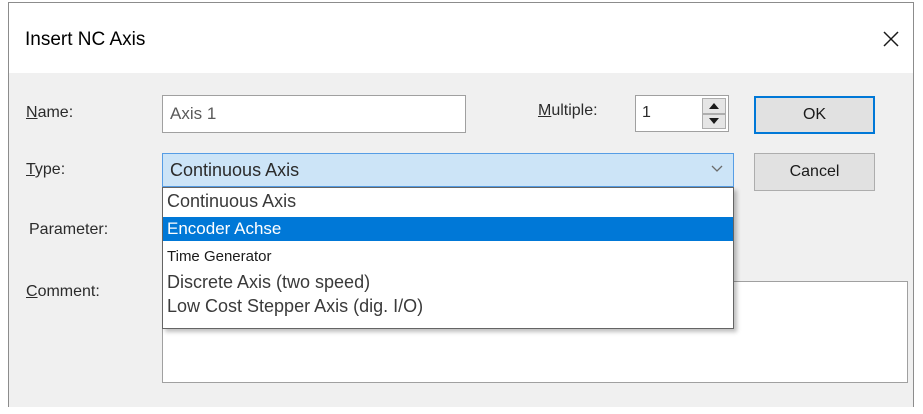  I want to click on comment-label: Comment:, so click(63, 291).